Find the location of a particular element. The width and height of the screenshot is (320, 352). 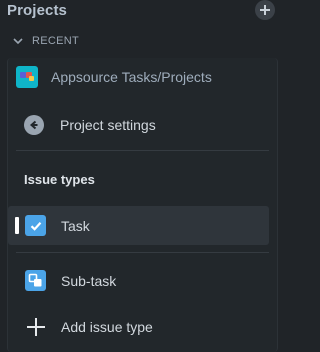

recent-section-toggle: RECENT is located at coordinates (45, 41).